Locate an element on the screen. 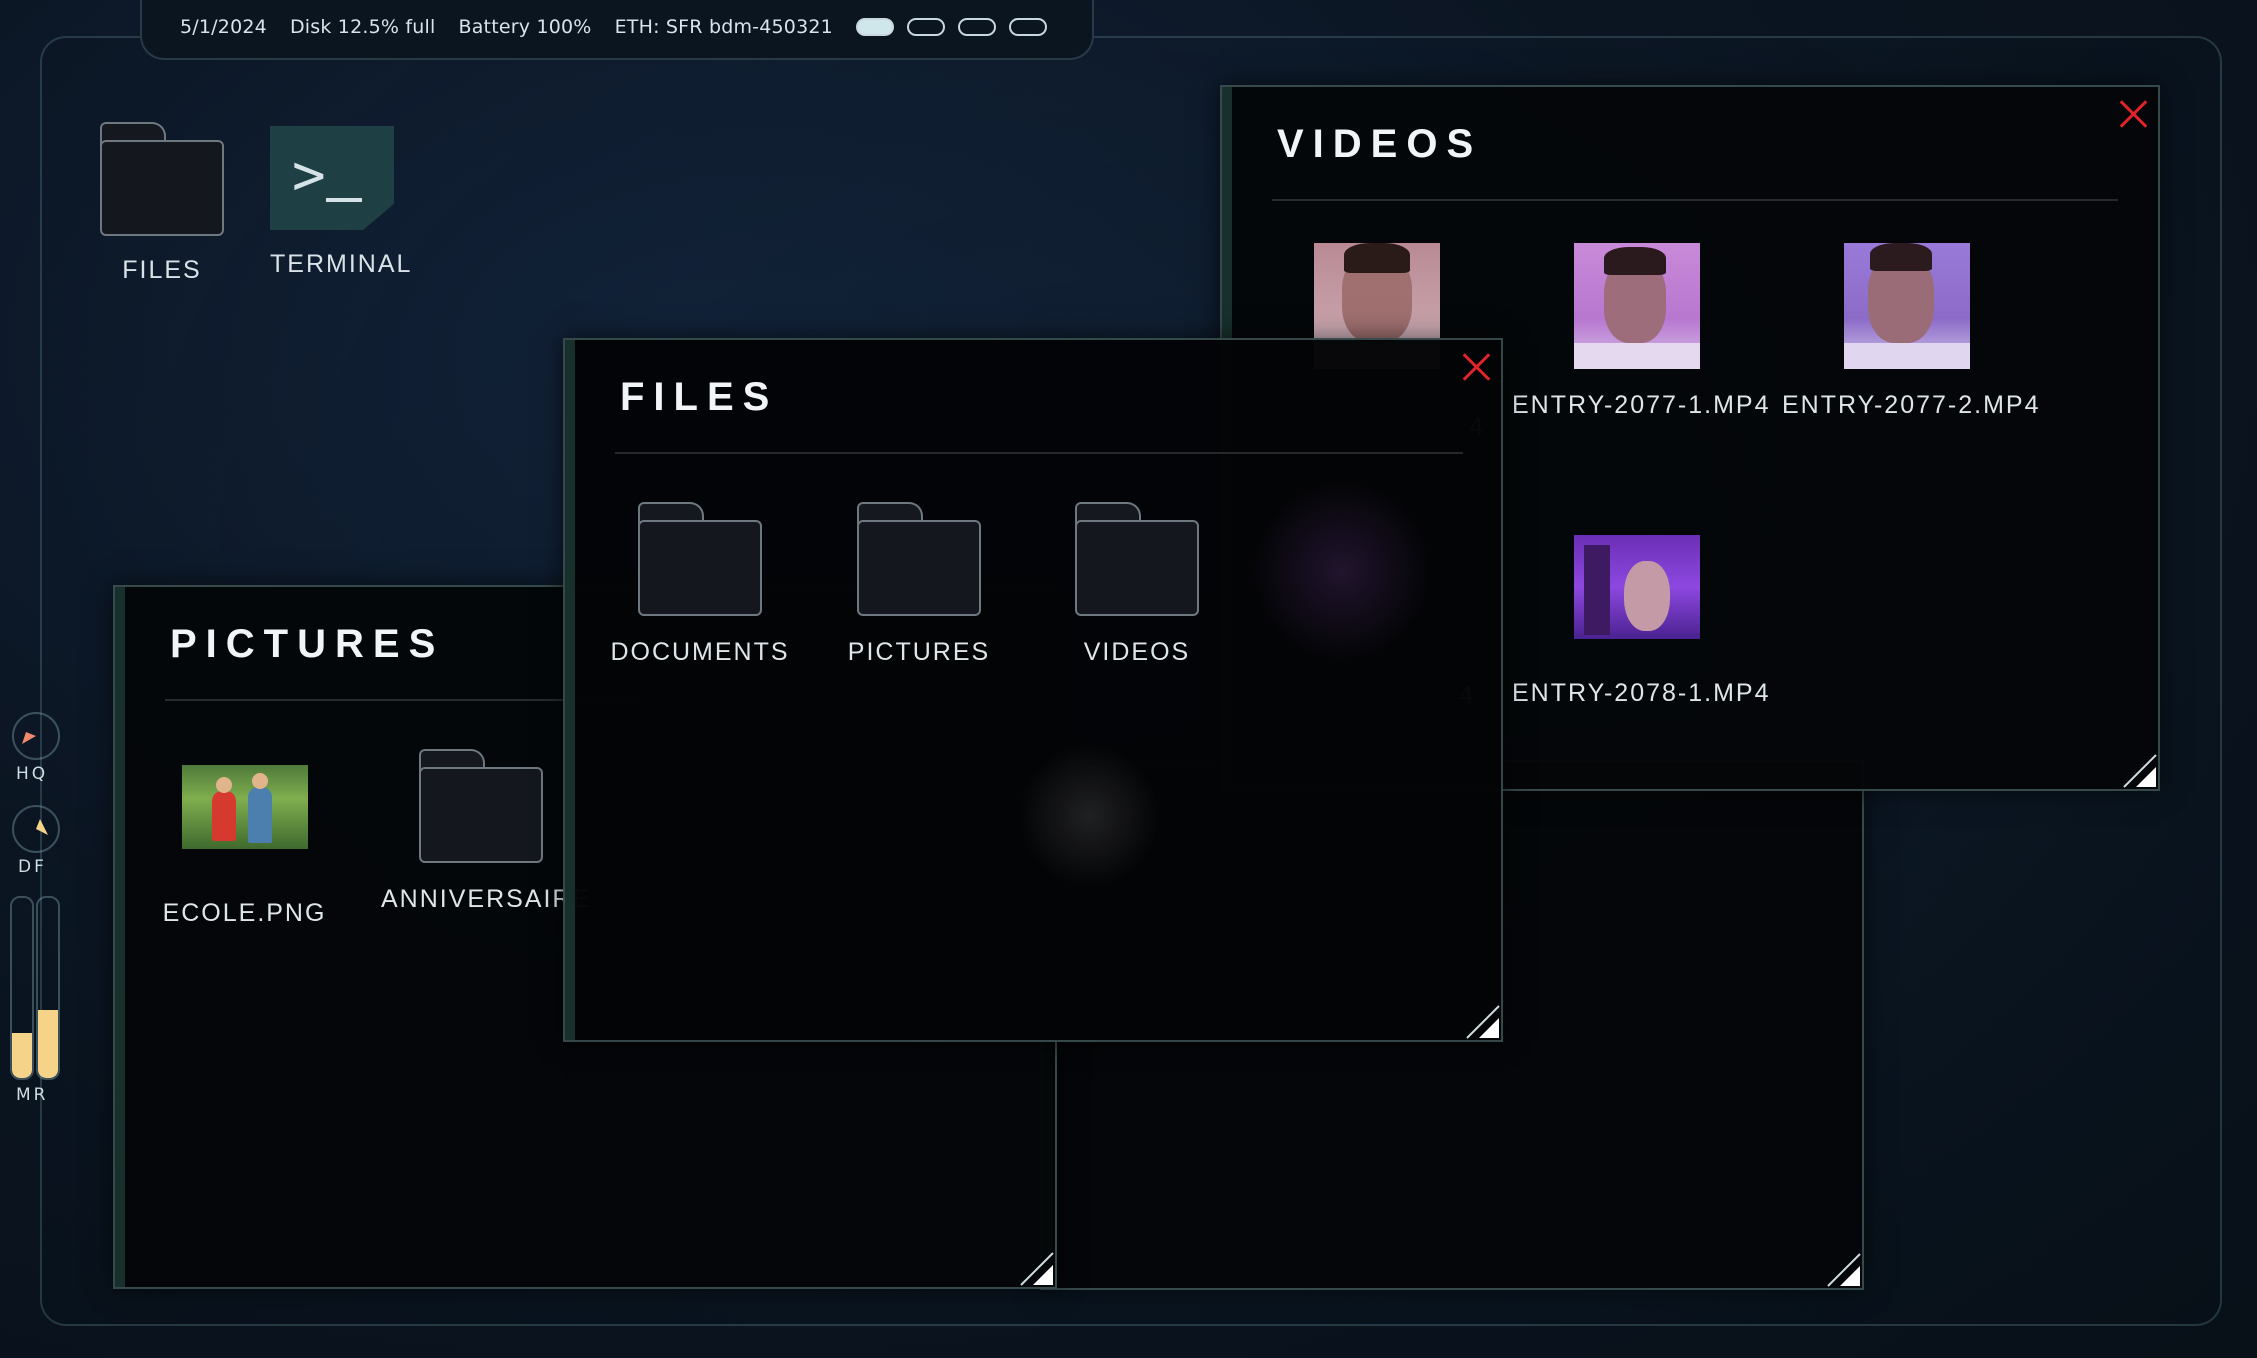 The width and height of the screenshot is (2257, 1358). video-label: ENTRY-2077-2.MP4 is located at coordinates (1911, 405).